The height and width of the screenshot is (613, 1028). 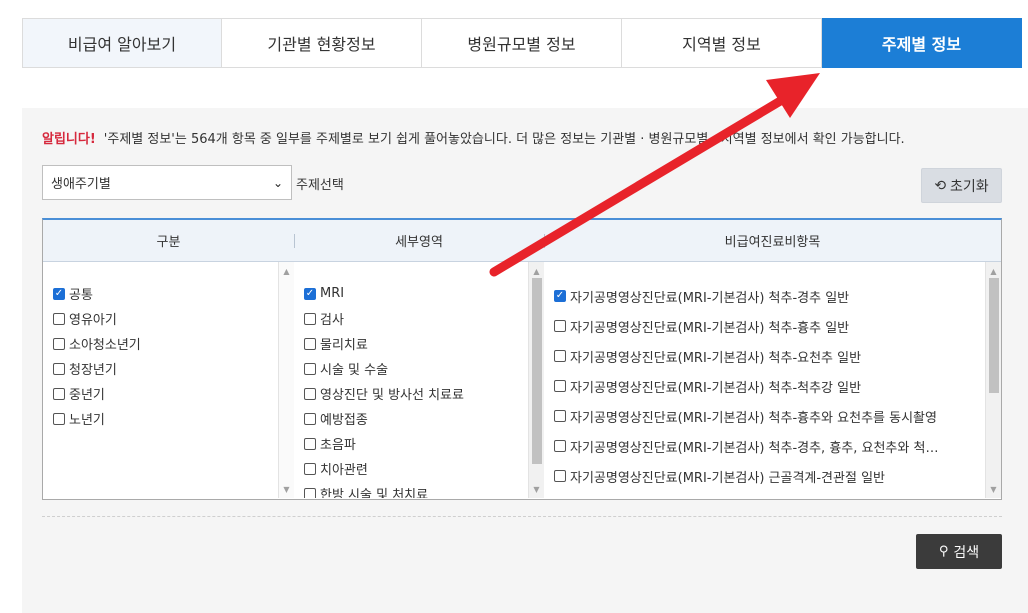 I want to click on subarea-option: ✓ MRI, so click(x=424, y=293).